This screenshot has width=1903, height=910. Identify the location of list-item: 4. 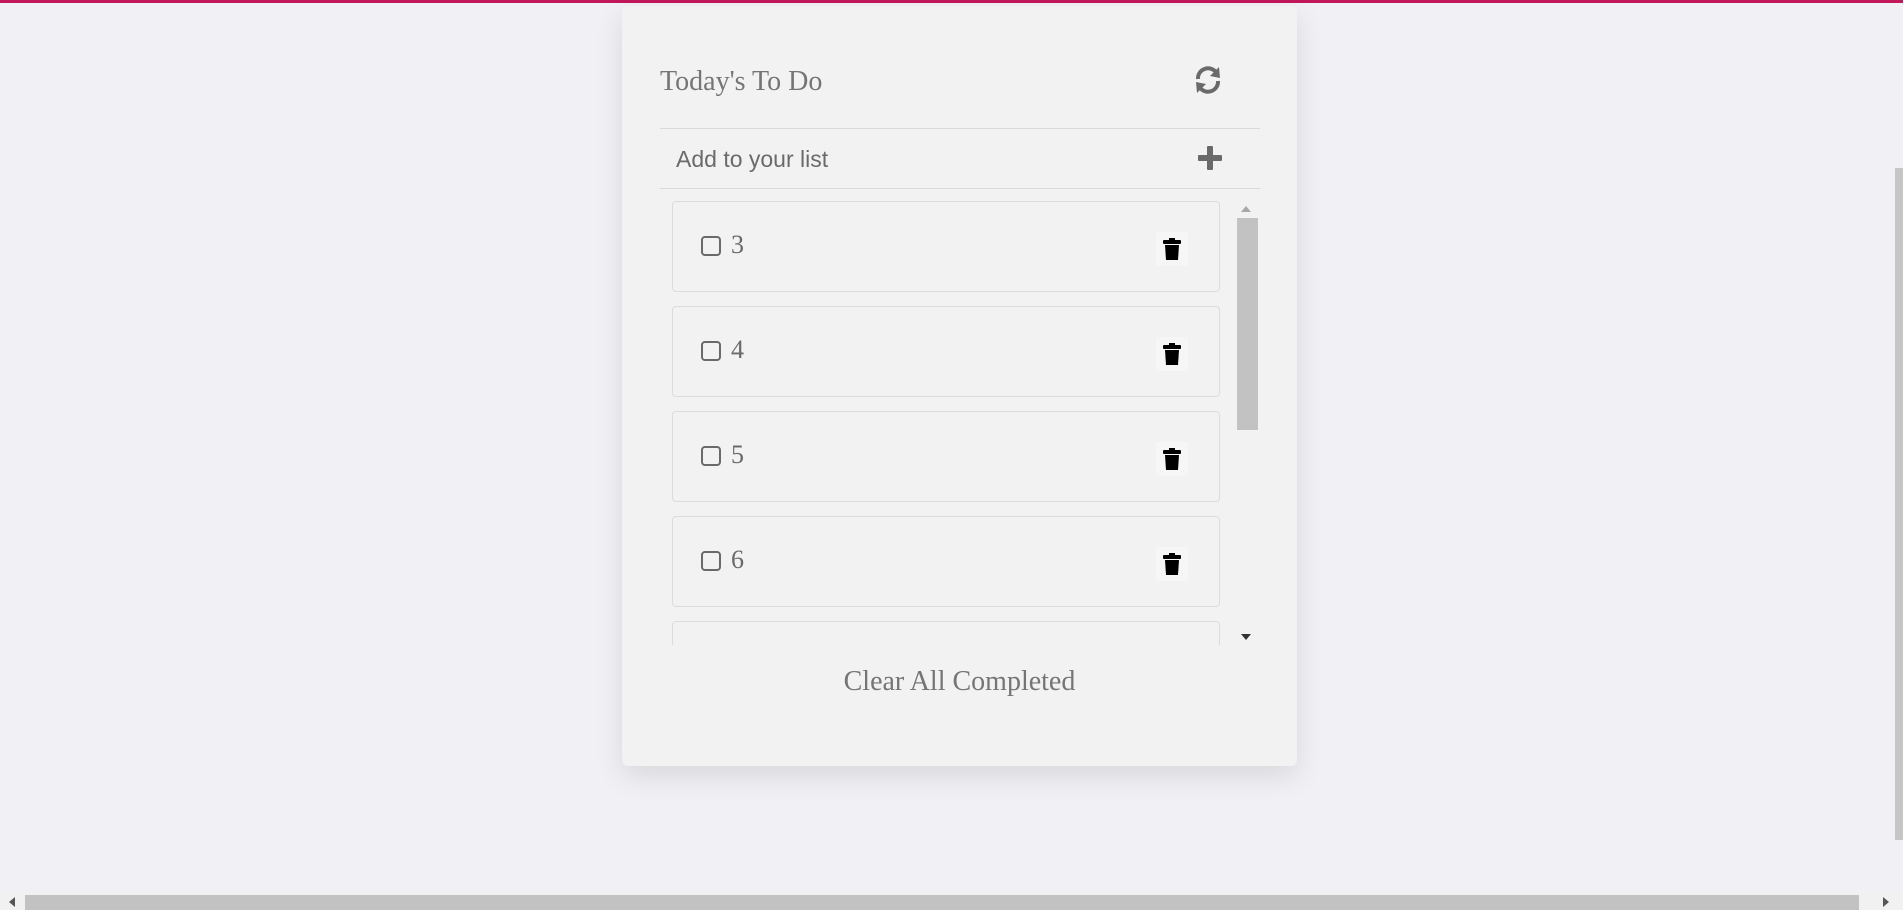
(946, 351).